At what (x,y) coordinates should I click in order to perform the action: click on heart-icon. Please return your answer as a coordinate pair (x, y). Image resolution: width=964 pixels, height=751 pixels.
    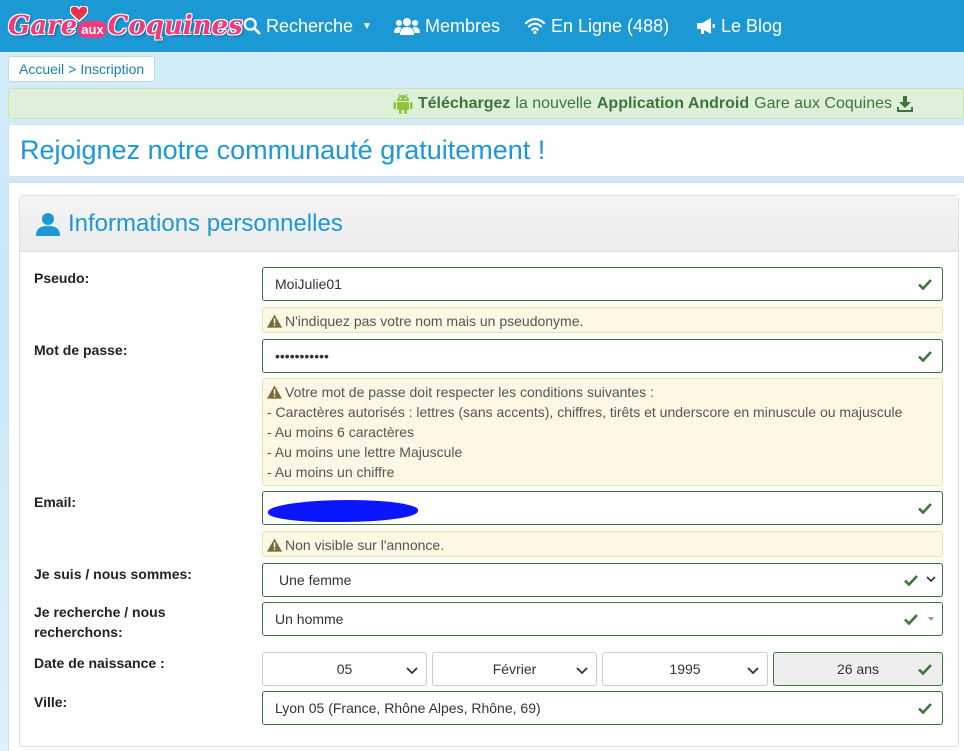
    Looking at the image, I should click on (79, 14).